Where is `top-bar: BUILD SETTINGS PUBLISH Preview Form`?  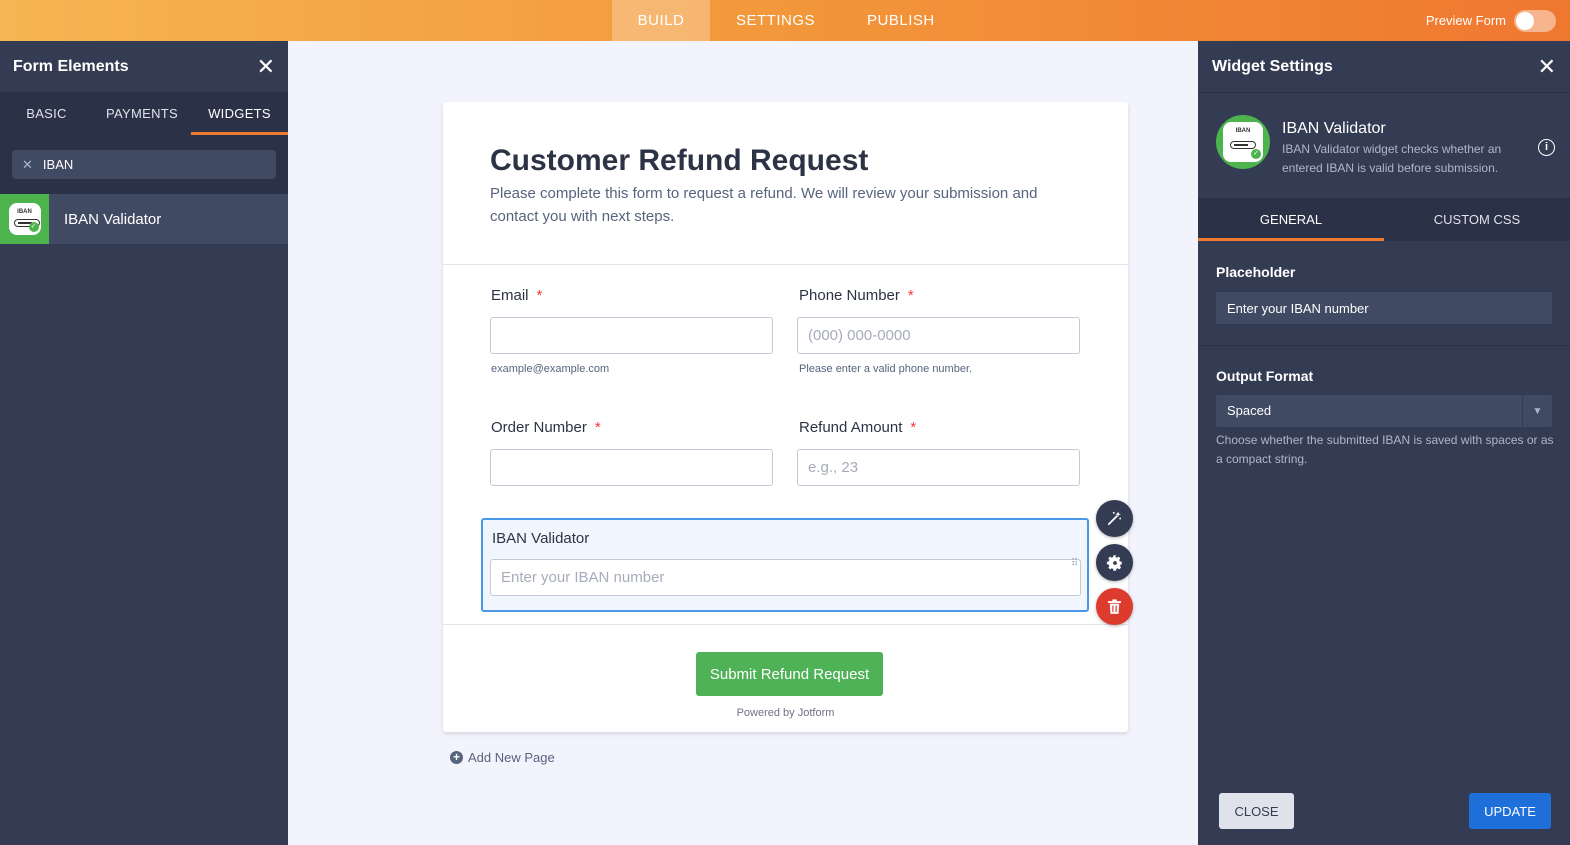
top-bar: BUILD SETTINGS PUBLISH Preview Form is located at coordinates (785, 20).